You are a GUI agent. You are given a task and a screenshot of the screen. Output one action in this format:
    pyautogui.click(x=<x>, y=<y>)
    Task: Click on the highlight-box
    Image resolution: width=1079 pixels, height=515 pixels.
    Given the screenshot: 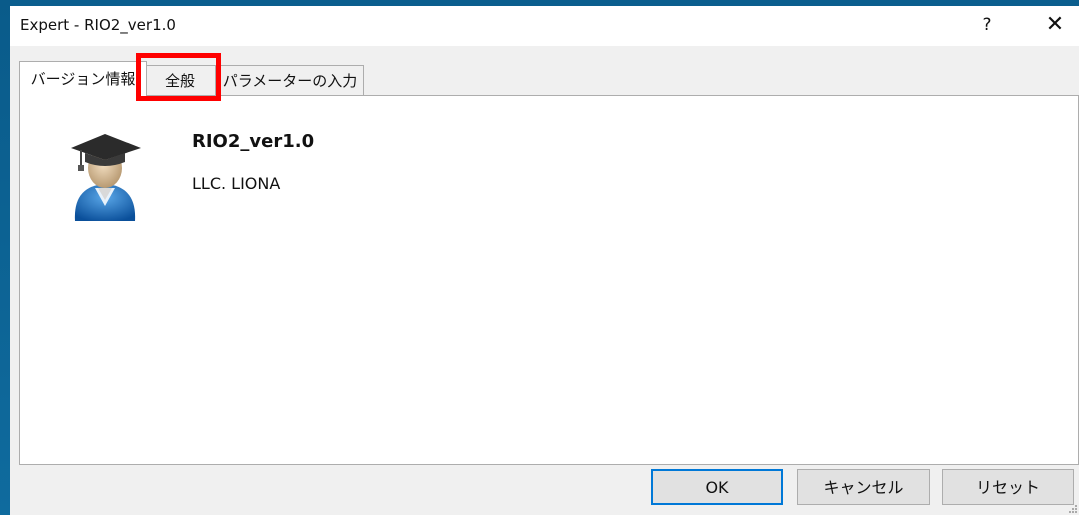 What is the action you would take?
    pyautogui.click(x=178, y=77)
    